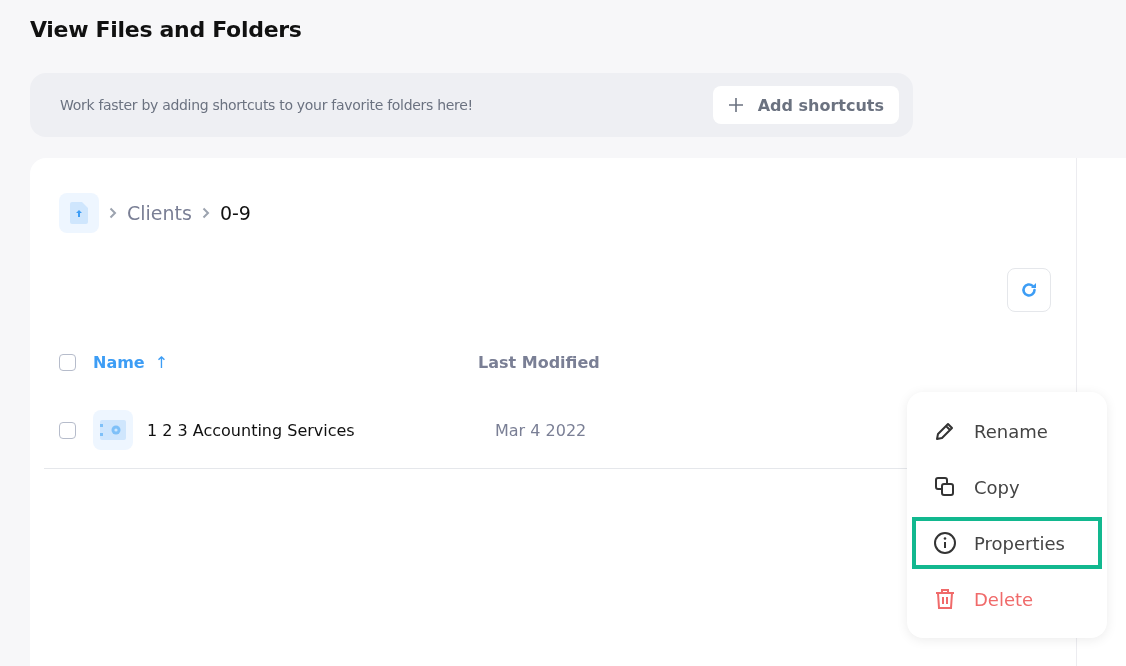 Image resolution: width=1126 pixels, height=666 pixels. What do you see at coordinates (166, 30) in the screenshot?
I see `page-title: View Files and Folders` at bounding box center [166, 30].